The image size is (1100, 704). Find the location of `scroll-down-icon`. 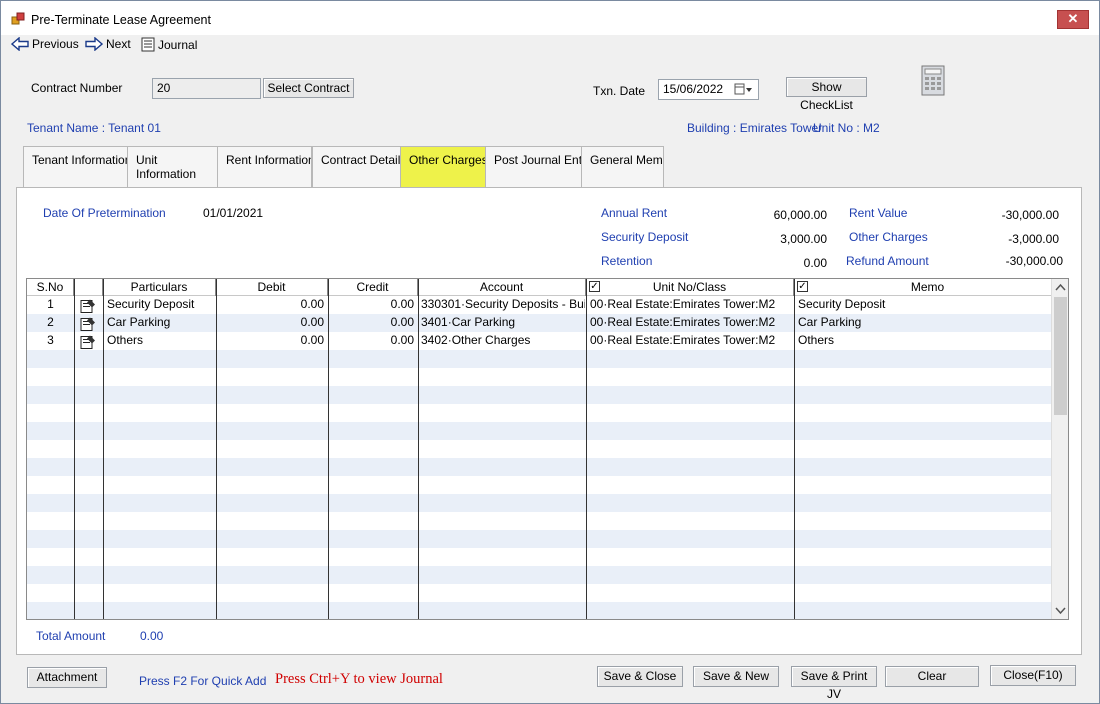

scroll-down-icon is located at coordinates (1060, 611).